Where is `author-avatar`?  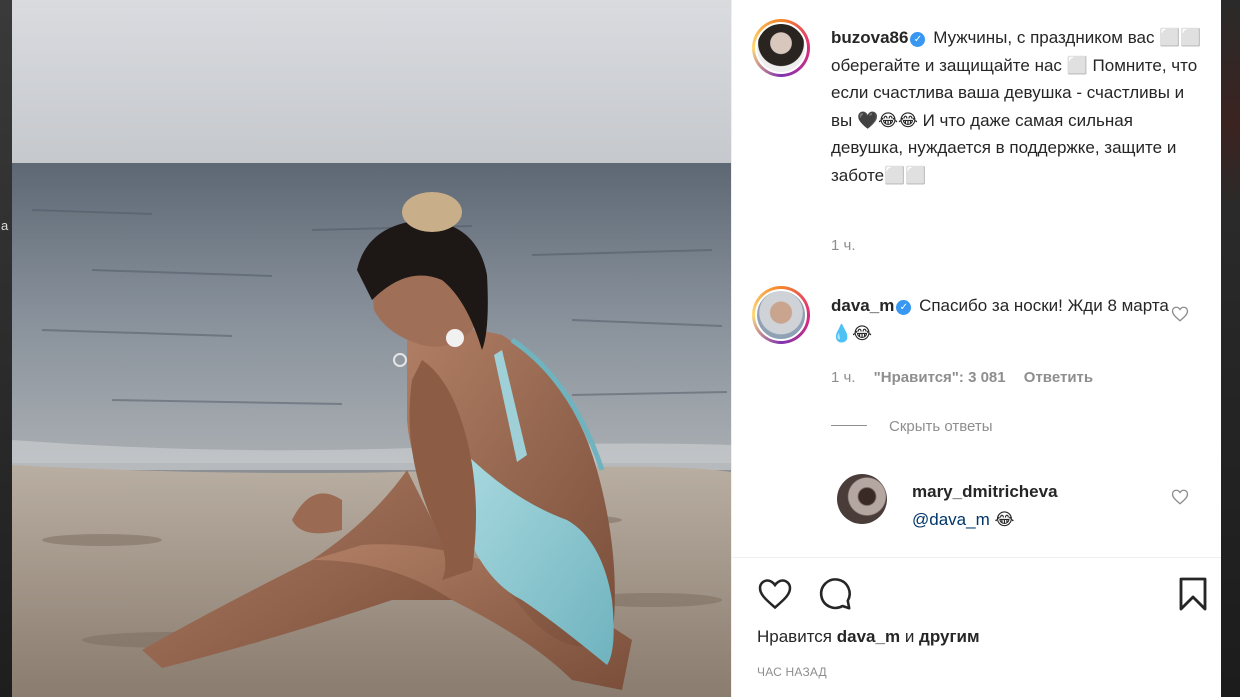
author-avatar is located at coordinates (781, 48).